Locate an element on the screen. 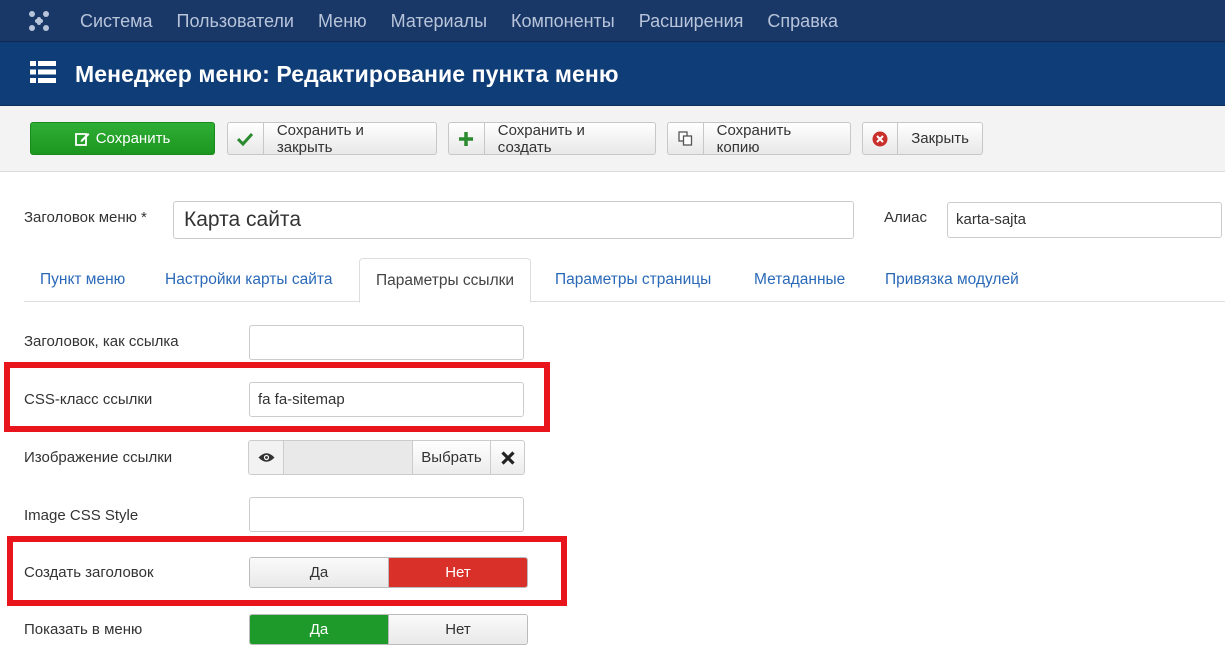  css-class-input: fa fa-sitemap is located at coordinates (386, 399).